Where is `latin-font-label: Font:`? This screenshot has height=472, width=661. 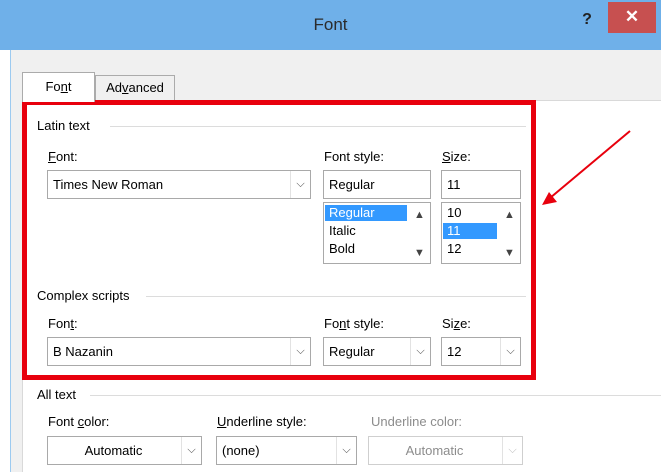
latin-font-label: Font: is located at coordinates (63, 156).